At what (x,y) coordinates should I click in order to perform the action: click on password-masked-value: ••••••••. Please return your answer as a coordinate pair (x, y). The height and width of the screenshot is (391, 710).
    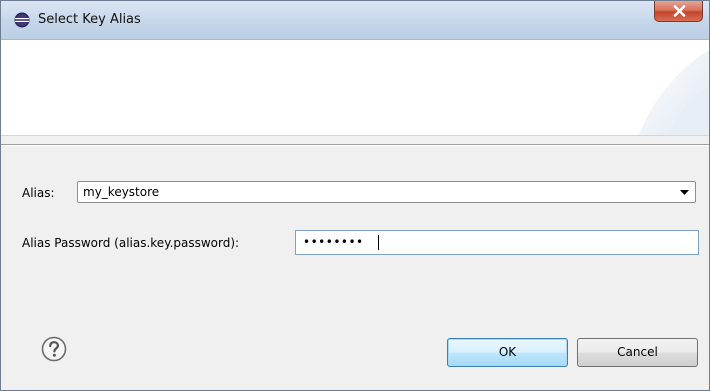
    Looking at the image, I should click on (333, 242).